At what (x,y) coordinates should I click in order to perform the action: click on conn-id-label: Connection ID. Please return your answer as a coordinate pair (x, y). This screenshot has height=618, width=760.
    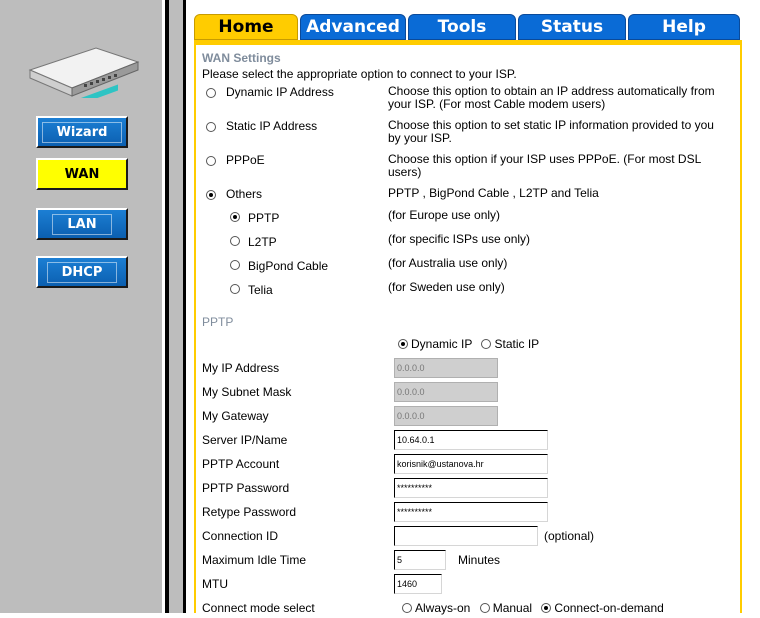
    Looking at the image, I should click on (240, 536).